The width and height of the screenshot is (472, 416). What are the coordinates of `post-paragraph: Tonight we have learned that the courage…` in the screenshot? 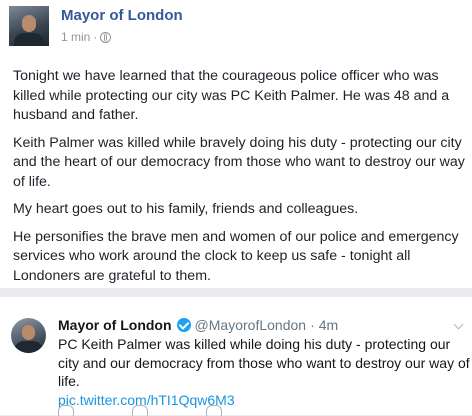 It's located at (231, 95).